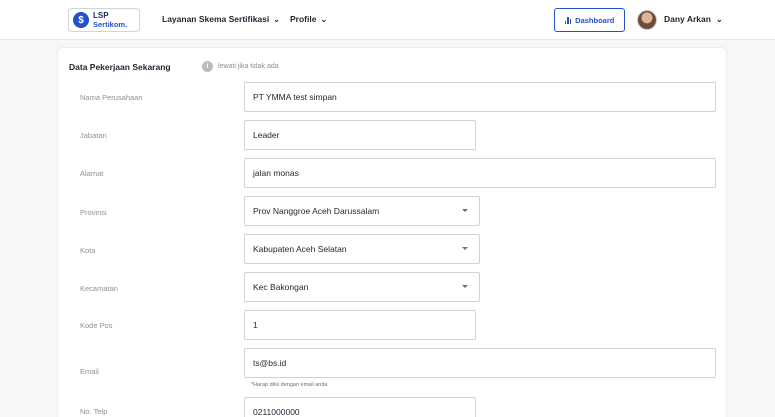  I want to click on user-name: Dany Arkan, so click(687, 19).